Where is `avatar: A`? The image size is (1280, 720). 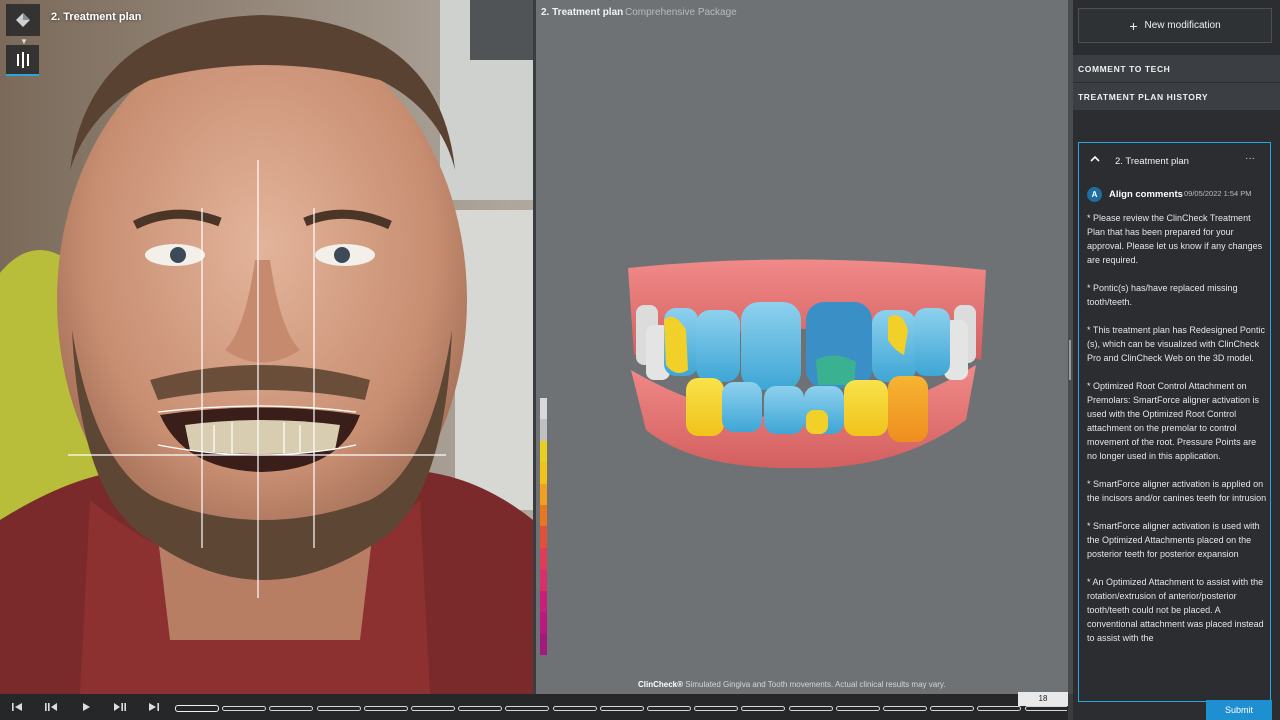 avatar: A is located at coordinates (1094, 194).